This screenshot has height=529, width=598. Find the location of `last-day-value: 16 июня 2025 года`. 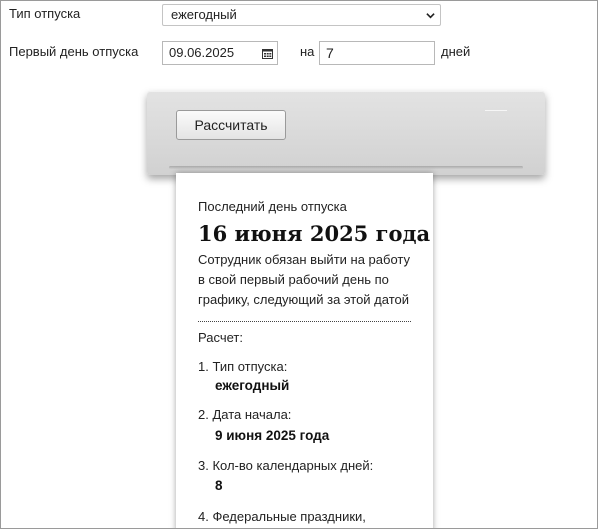

last-day-value: 16 июня 2025 года is located at coordinates (314, 233).